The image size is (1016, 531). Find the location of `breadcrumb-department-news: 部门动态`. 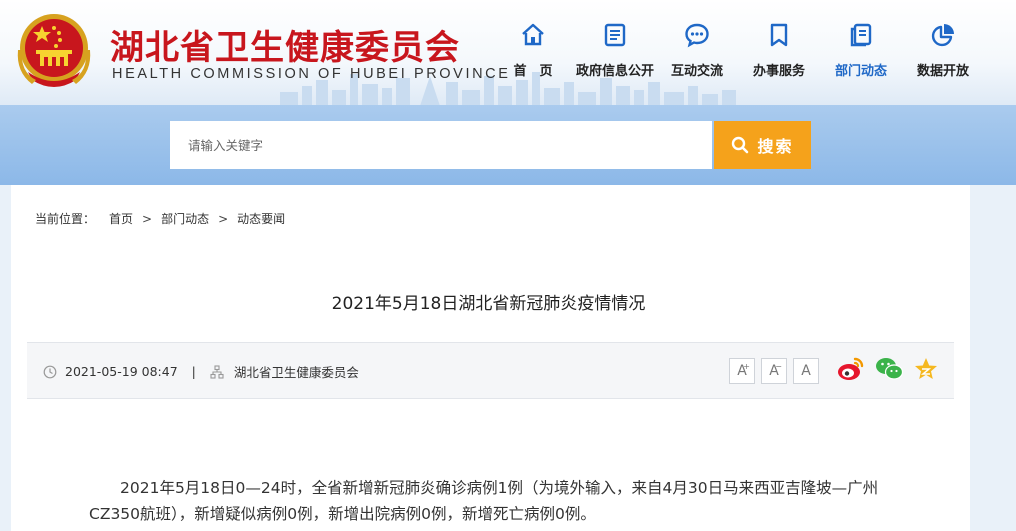

breadcrumb-department-news: 部门动态 is located at coordinates (185, 218).